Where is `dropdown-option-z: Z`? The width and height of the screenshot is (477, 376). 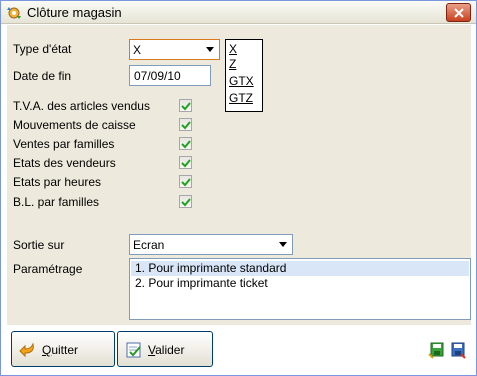 dropdown-option-z: Z is located at coordinates (232, 64).